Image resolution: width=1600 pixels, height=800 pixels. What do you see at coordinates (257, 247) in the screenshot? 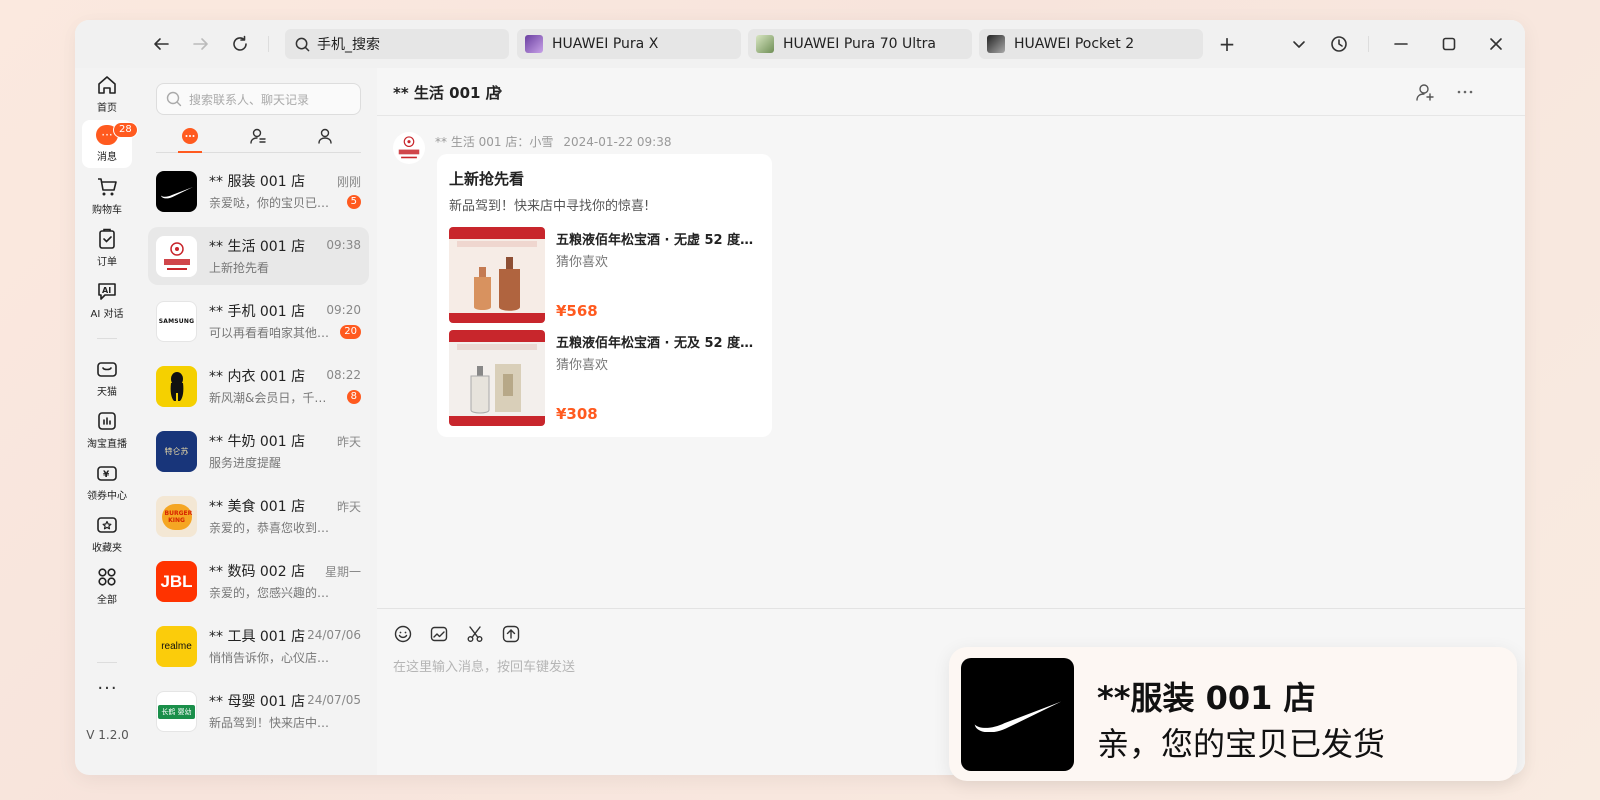
I see `conversation-name: ** 生活 001 店` at bounding box center [257, 247].